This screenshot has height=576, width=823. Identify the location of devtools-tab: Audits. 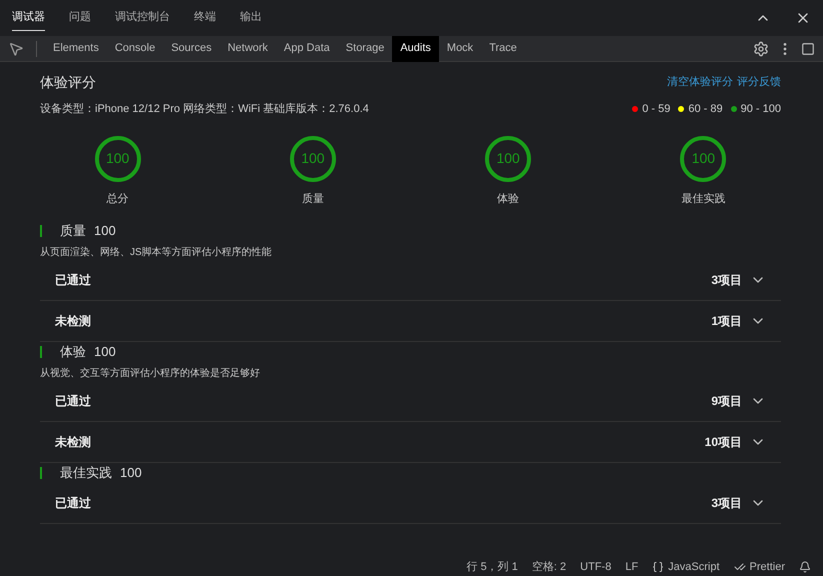
(415, 49).